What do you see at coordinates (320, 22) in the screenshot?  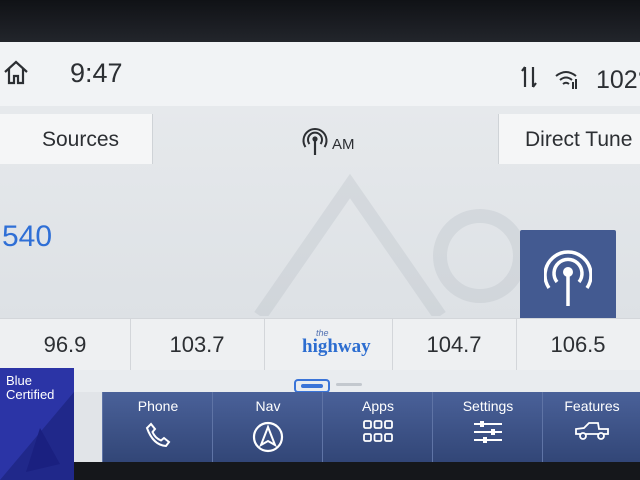 I see `screen-bezel-top` at bounding box center [320, 22].